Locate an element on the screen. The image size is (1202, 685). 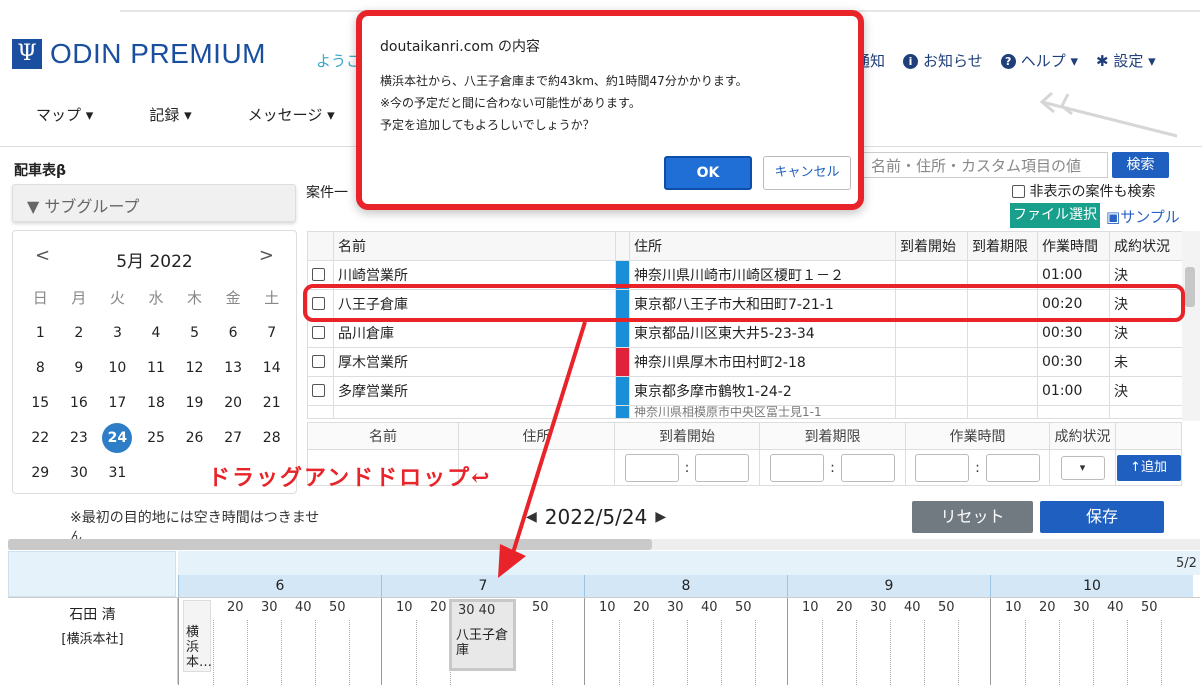
calendar-day: 18 is located at coordinates (156, 403).